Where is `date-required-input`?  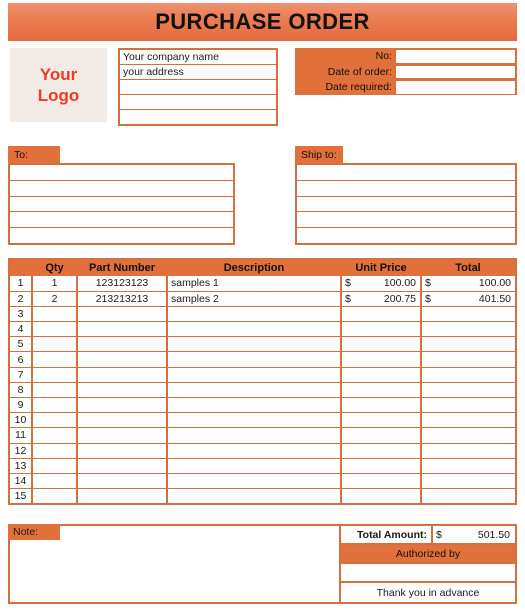
date-required-input is located at coordinates (455, 88).